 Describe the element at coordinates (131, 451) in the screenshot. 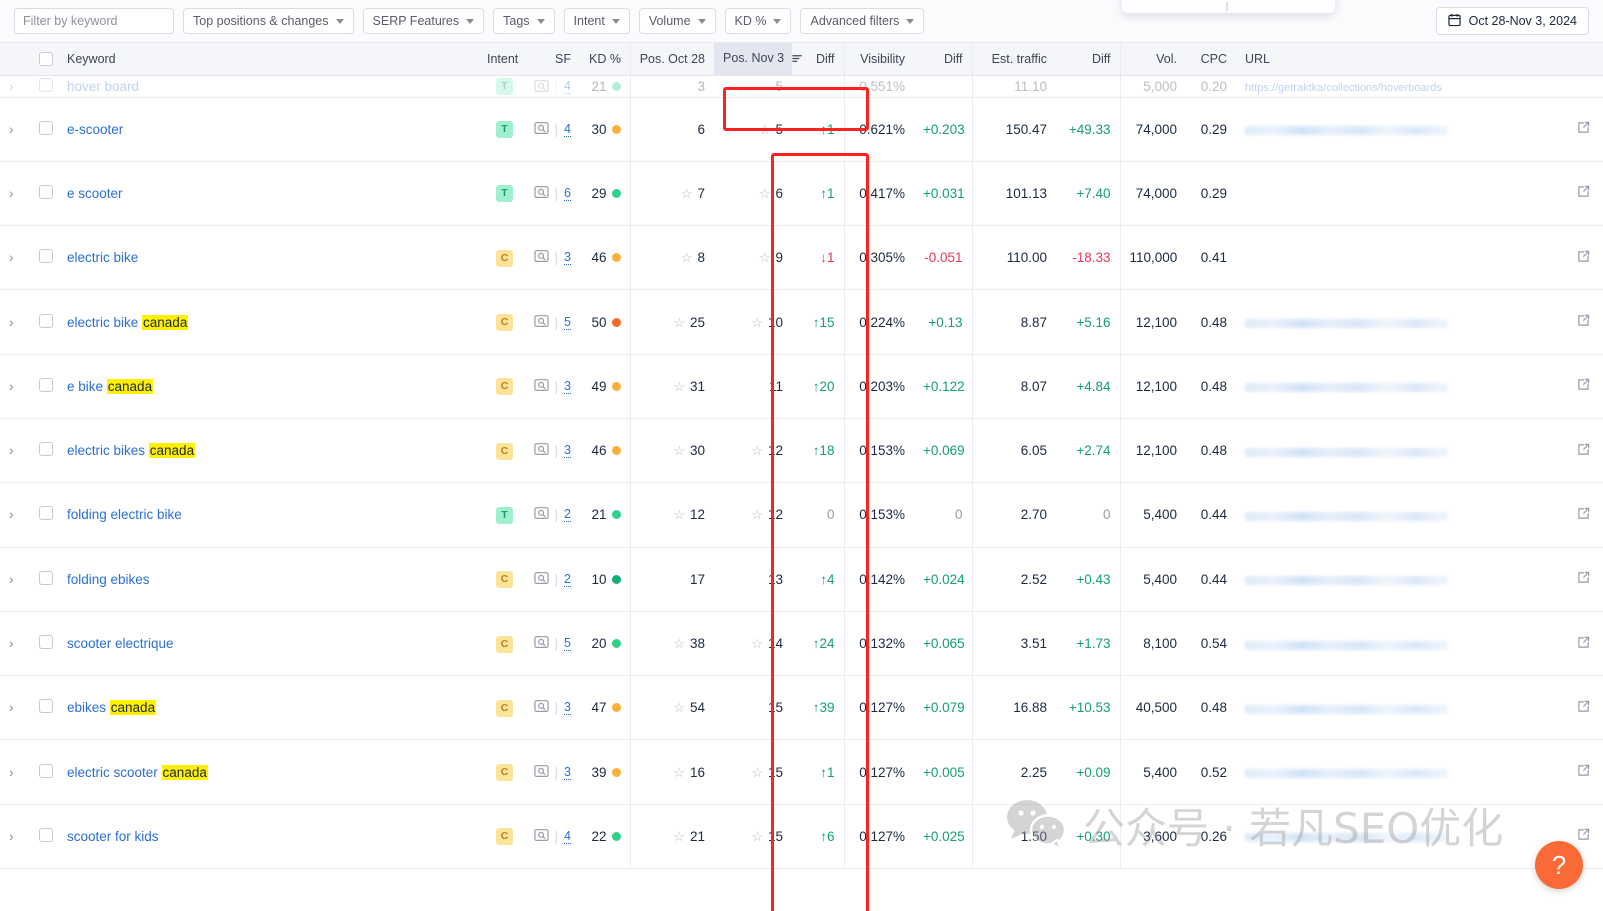

I see `keyword-link: electric bikes canada` at that location.